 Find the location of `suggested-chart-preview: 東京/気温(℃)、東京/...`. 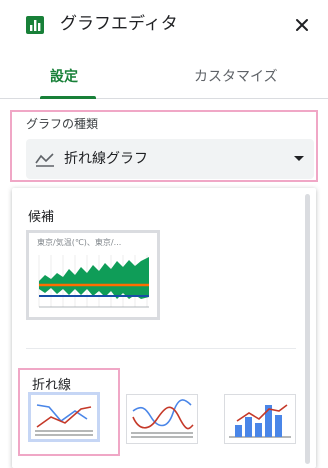

suggested-chart-preview: 東京/気温(℃)、東京/... is located at coordinates (93, 272).